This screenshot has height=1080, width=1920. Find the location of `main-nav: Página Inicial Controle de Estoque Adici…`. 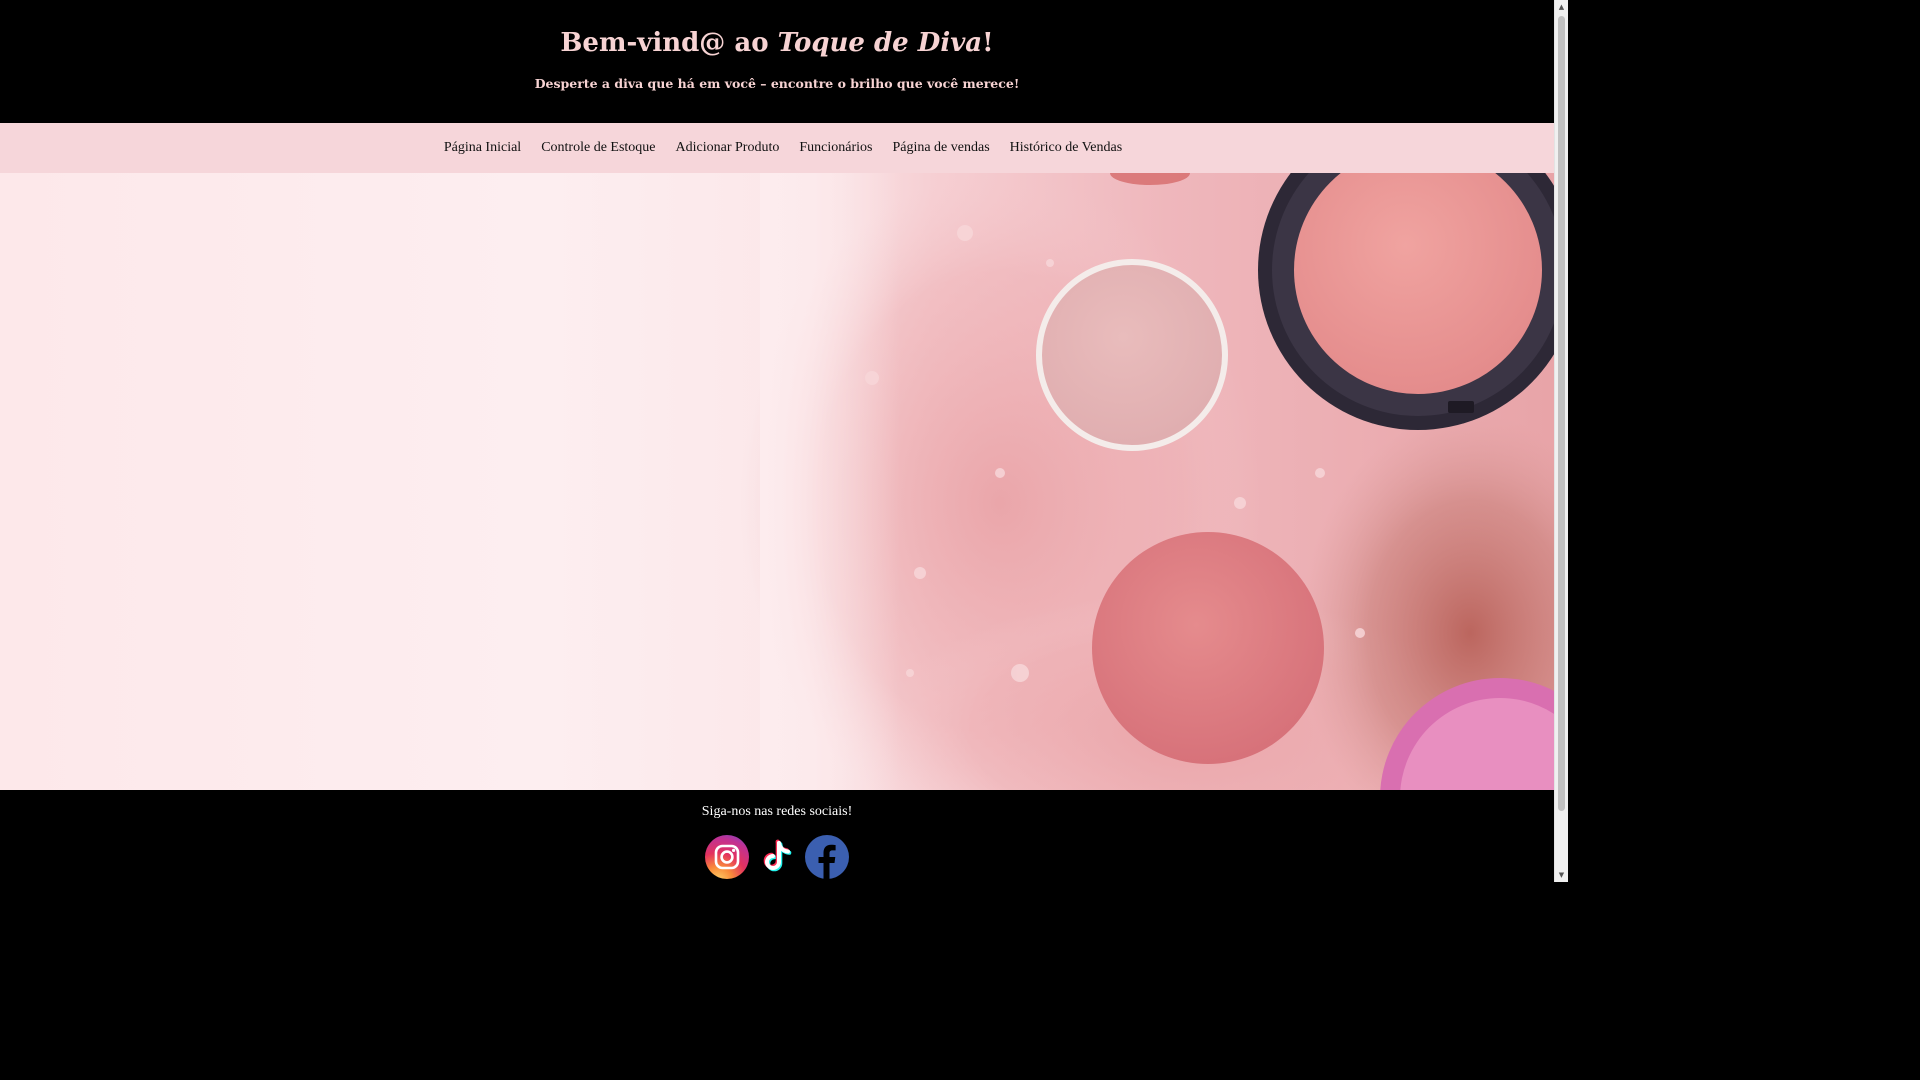

main-nav: Página Inicial Controle de Estoque Adici… is located at coordinates (777, 148).